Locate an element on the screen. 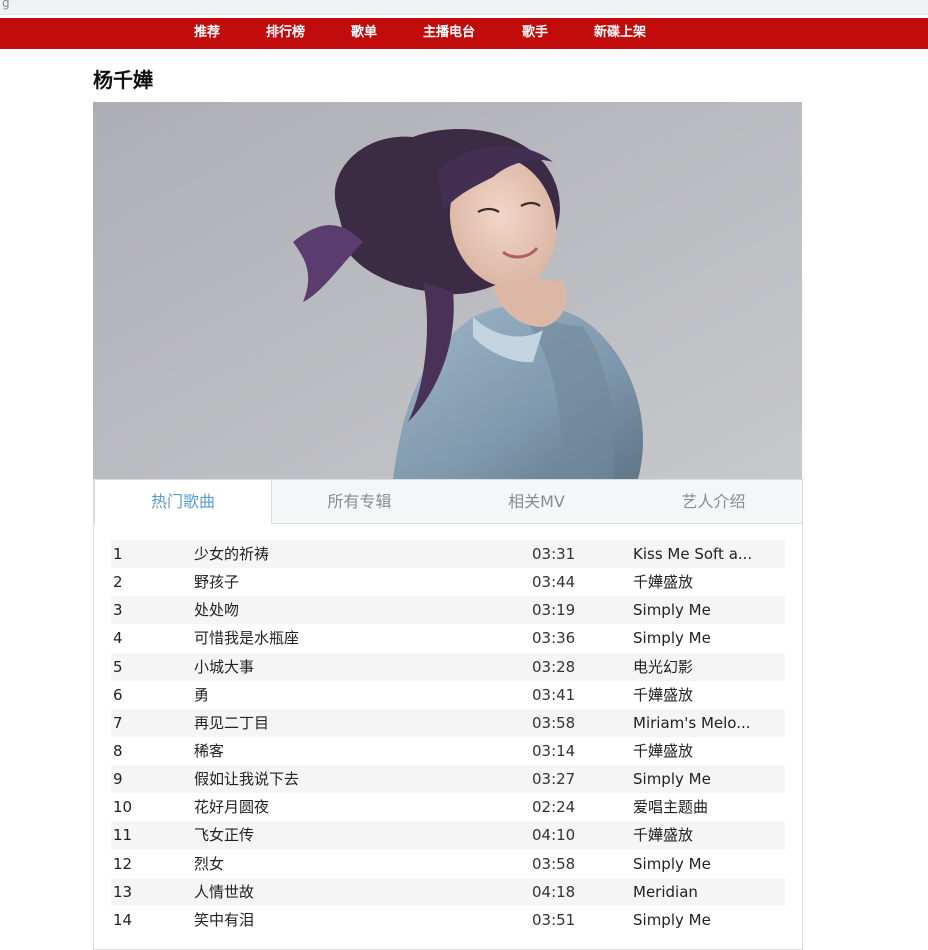 Image resolution: width=928 pixels, height=950 pixels. song-title: 再见二丁目 is located at coordinates (231, 723).